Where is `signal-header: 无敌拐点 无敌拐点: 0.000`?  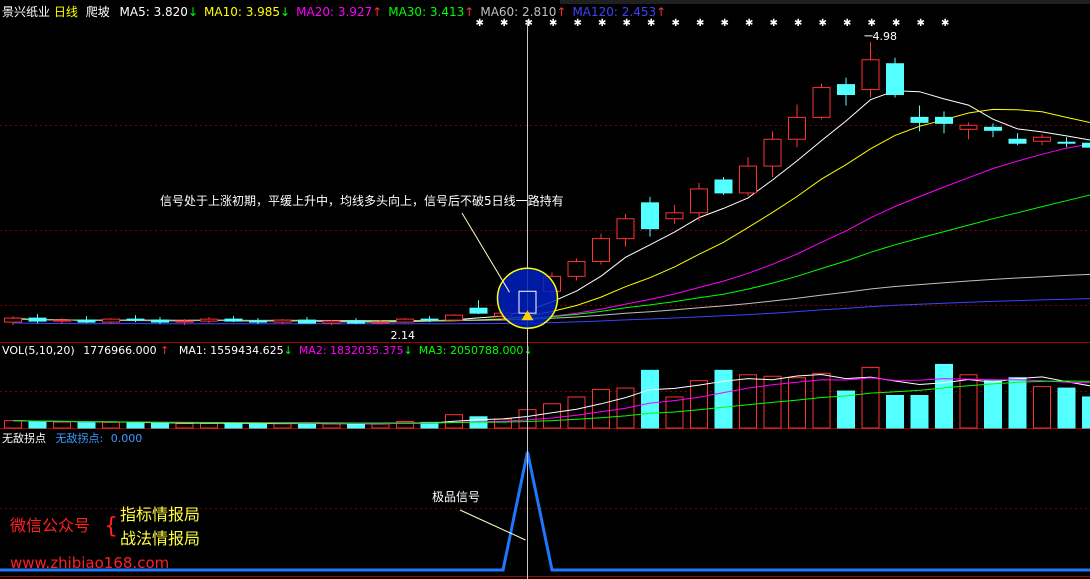
signal-header: 无敌拐点 无敌拐点: 0.000 is located at coordinates (72, 438).